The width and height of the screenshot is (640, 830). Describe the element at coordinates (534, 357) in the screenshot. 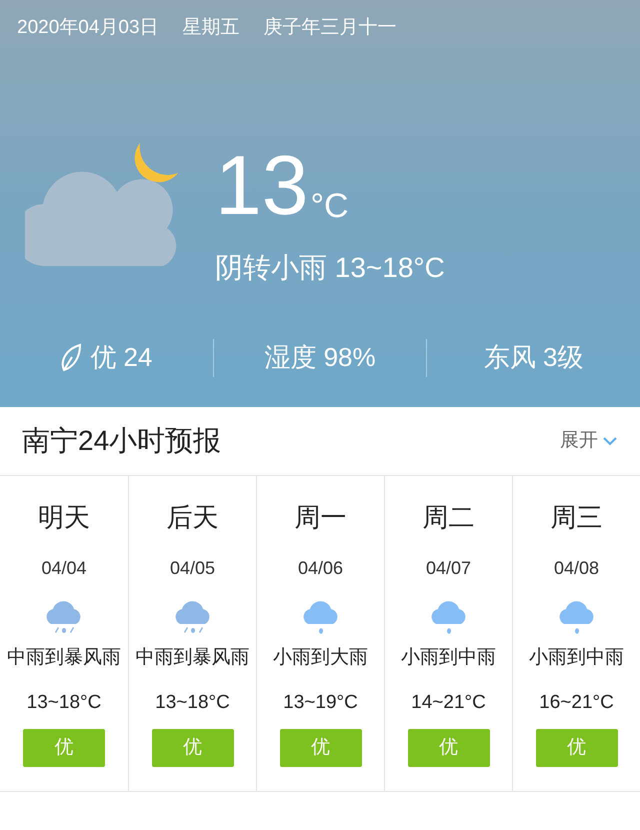

I see `stat-text: 东风 3级` at that location.